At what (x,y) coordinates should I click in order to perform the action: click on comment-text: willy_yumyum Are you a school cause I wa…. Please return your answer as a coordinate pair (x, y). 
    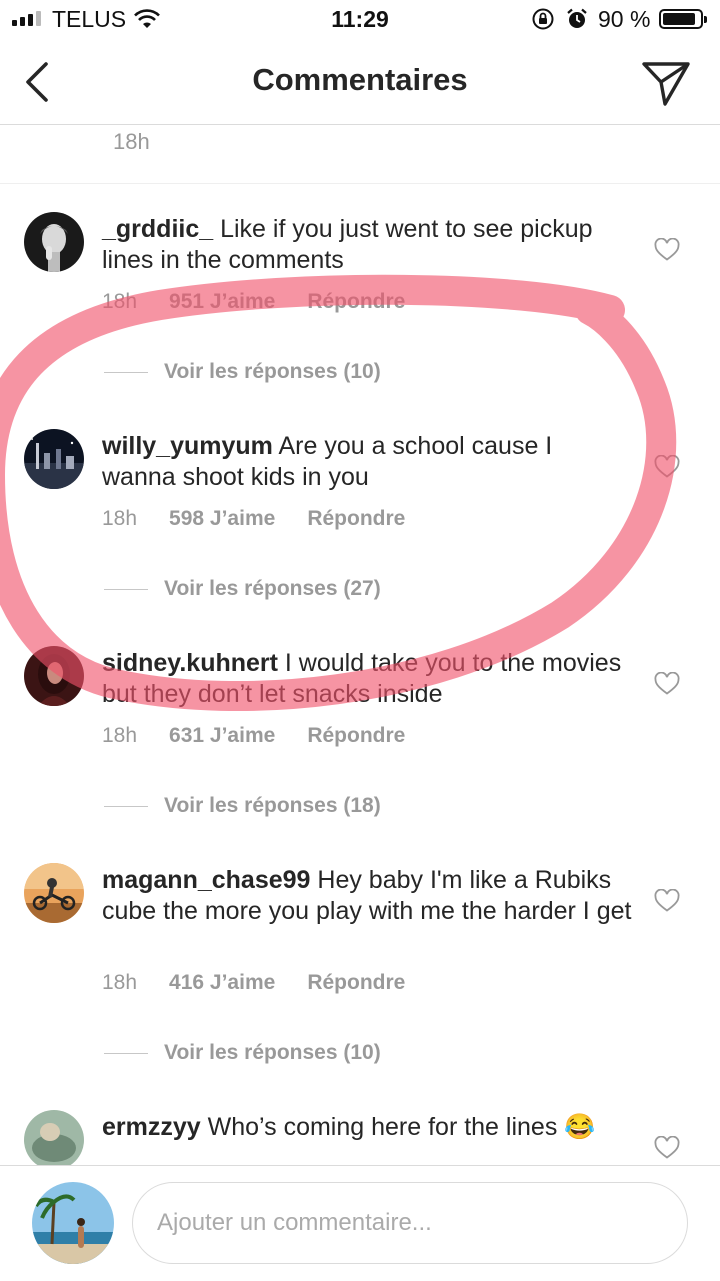
    Looking at the image, I should click on (367, 462).